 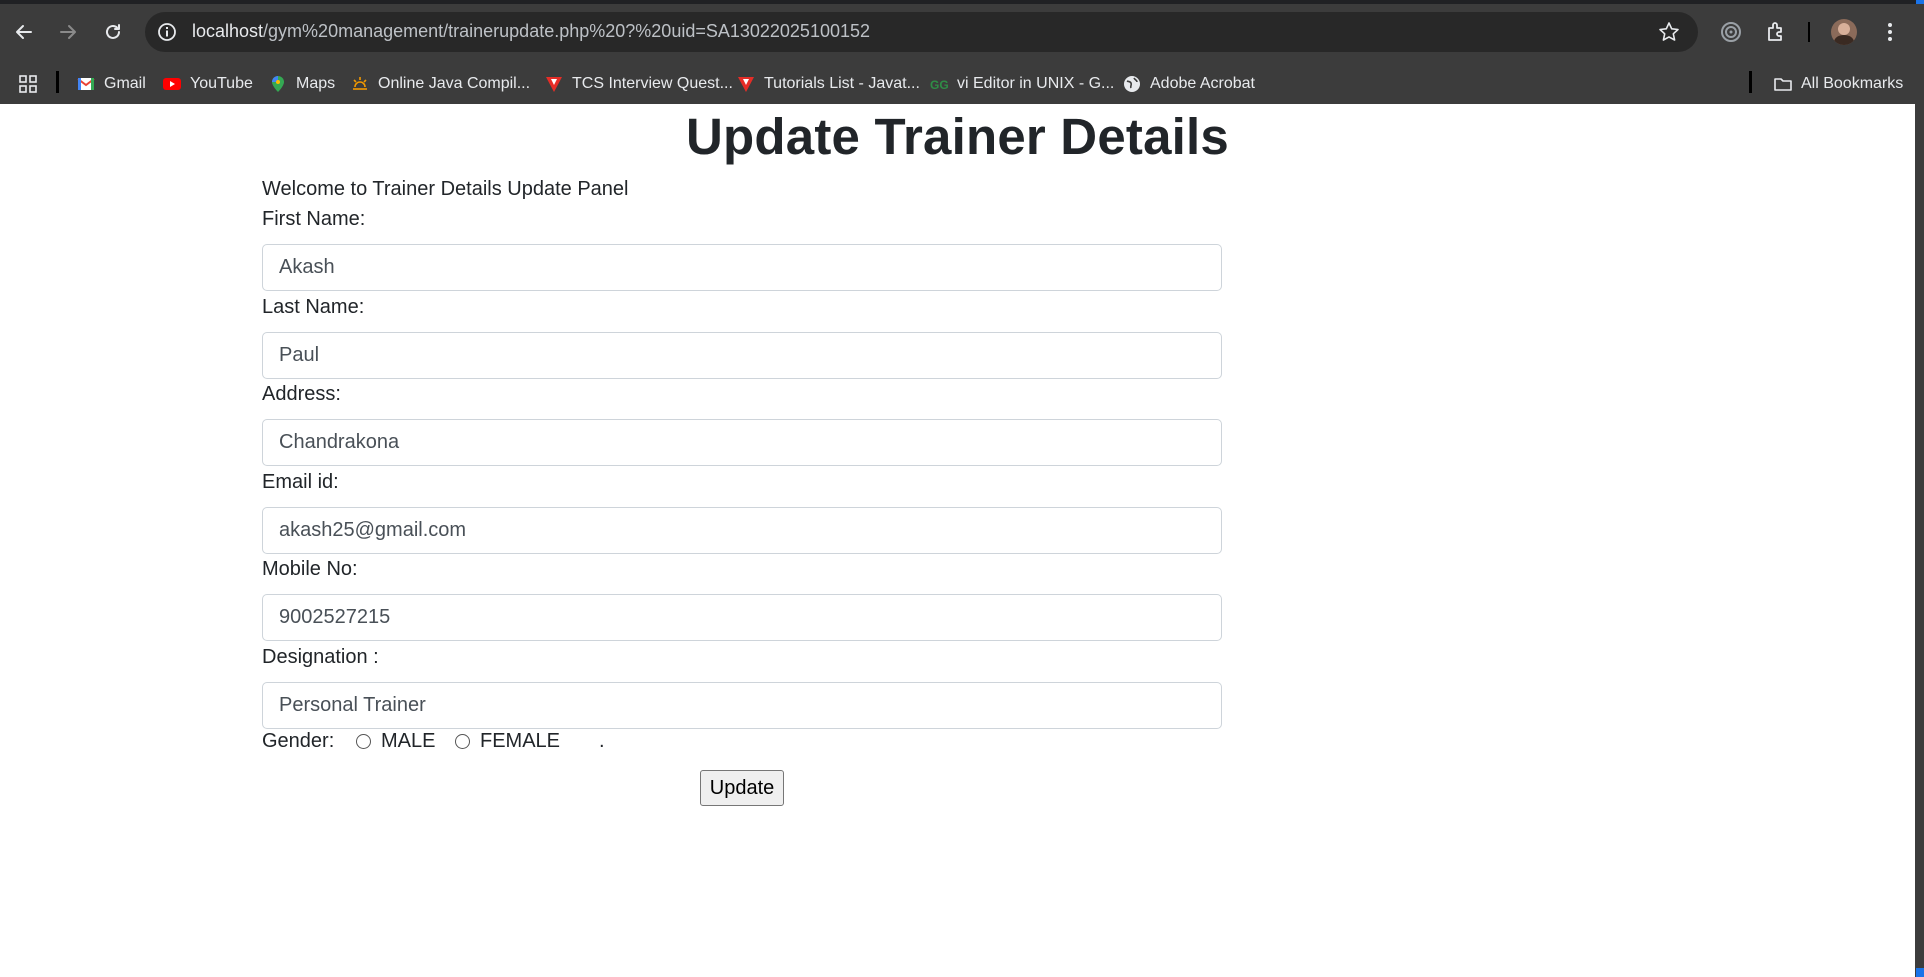 I want to click on email-label: Email id:, so click(x=300, y=482).